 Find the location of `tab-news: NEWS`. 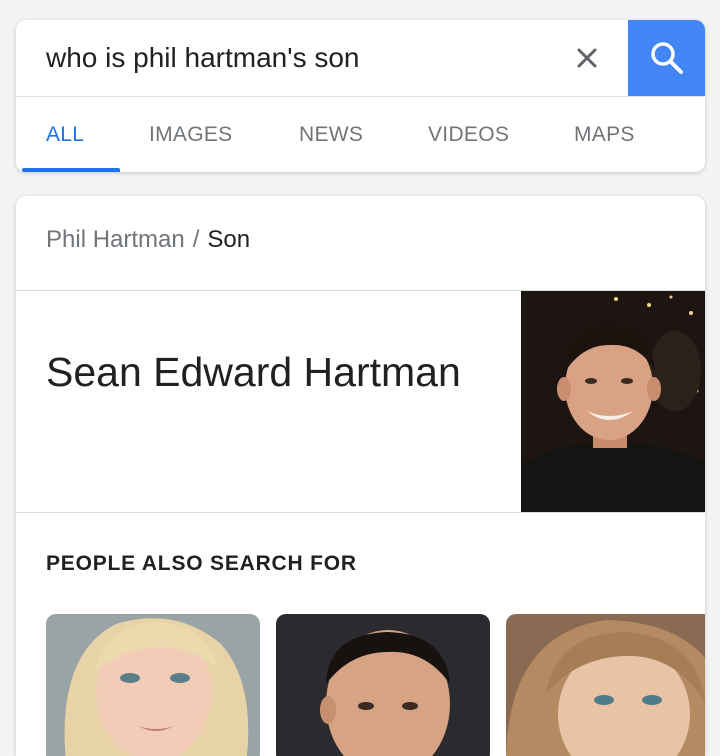

tab-news: NEWS is located at coordinates (331, 134).